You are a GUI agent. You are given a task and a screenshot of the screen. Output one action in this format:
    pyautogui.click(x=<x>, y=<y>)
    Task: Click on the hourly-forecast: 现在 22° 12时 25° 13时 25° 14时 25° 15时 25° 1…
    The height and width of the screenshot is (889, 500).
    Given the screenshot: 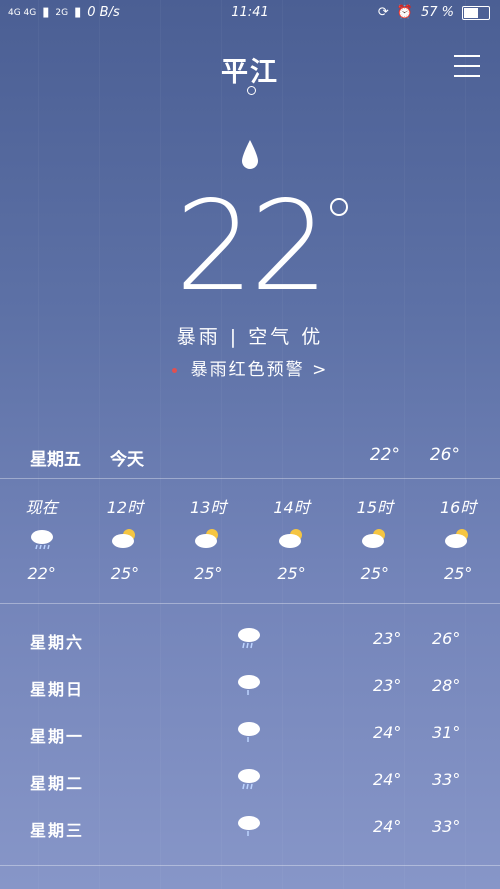 What is the action you would take?
    pyautogui.click(x=250, y=538)
    